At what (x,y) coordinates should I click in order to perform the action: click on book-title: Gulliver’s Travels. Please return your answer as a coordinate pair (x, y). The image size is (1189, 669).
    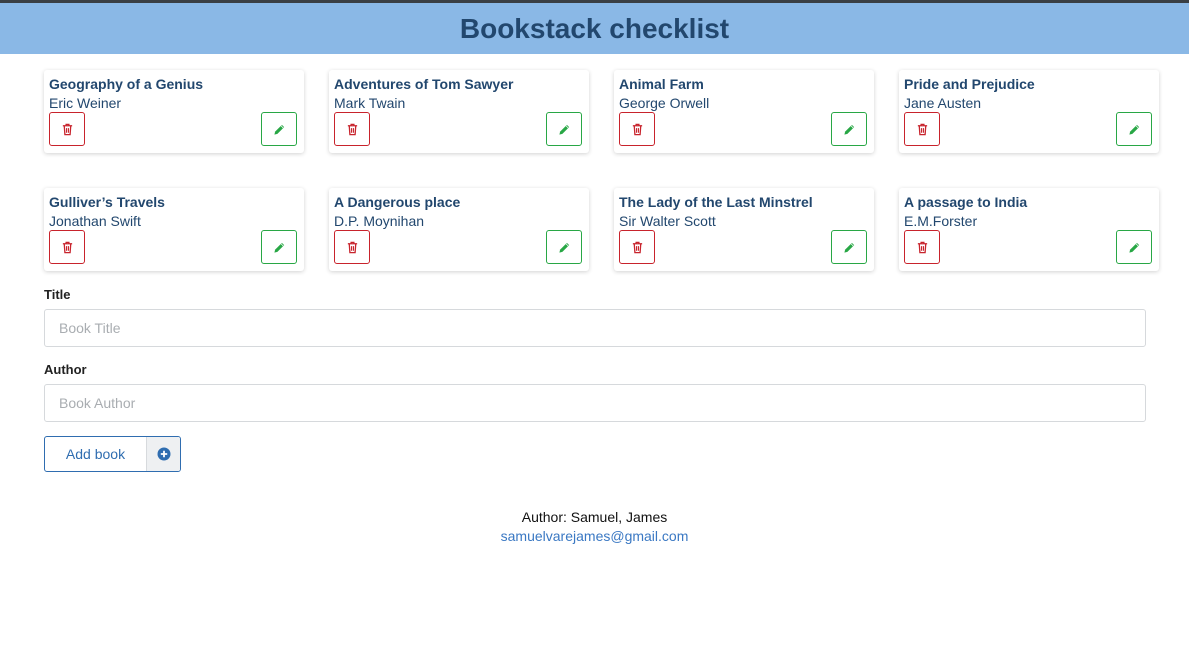
    Looking at the image, I should click on (107, 202).